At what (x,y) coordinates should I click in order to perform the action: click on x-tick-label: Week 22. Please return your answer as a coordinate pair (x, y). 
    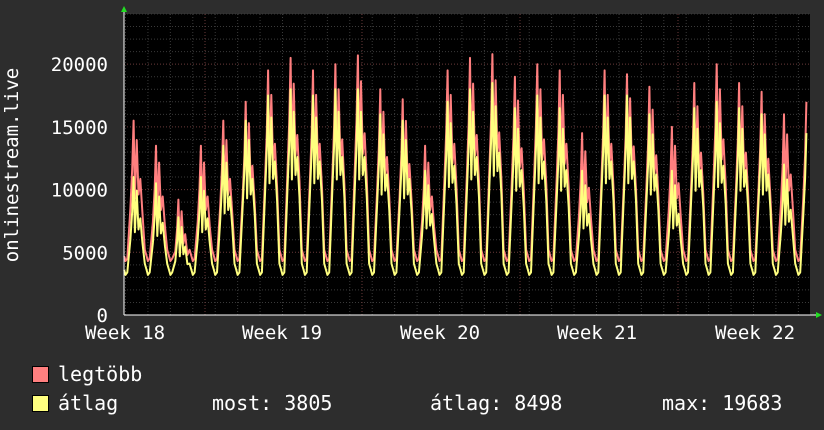
    Looking at the image, I should click on (755, 333).